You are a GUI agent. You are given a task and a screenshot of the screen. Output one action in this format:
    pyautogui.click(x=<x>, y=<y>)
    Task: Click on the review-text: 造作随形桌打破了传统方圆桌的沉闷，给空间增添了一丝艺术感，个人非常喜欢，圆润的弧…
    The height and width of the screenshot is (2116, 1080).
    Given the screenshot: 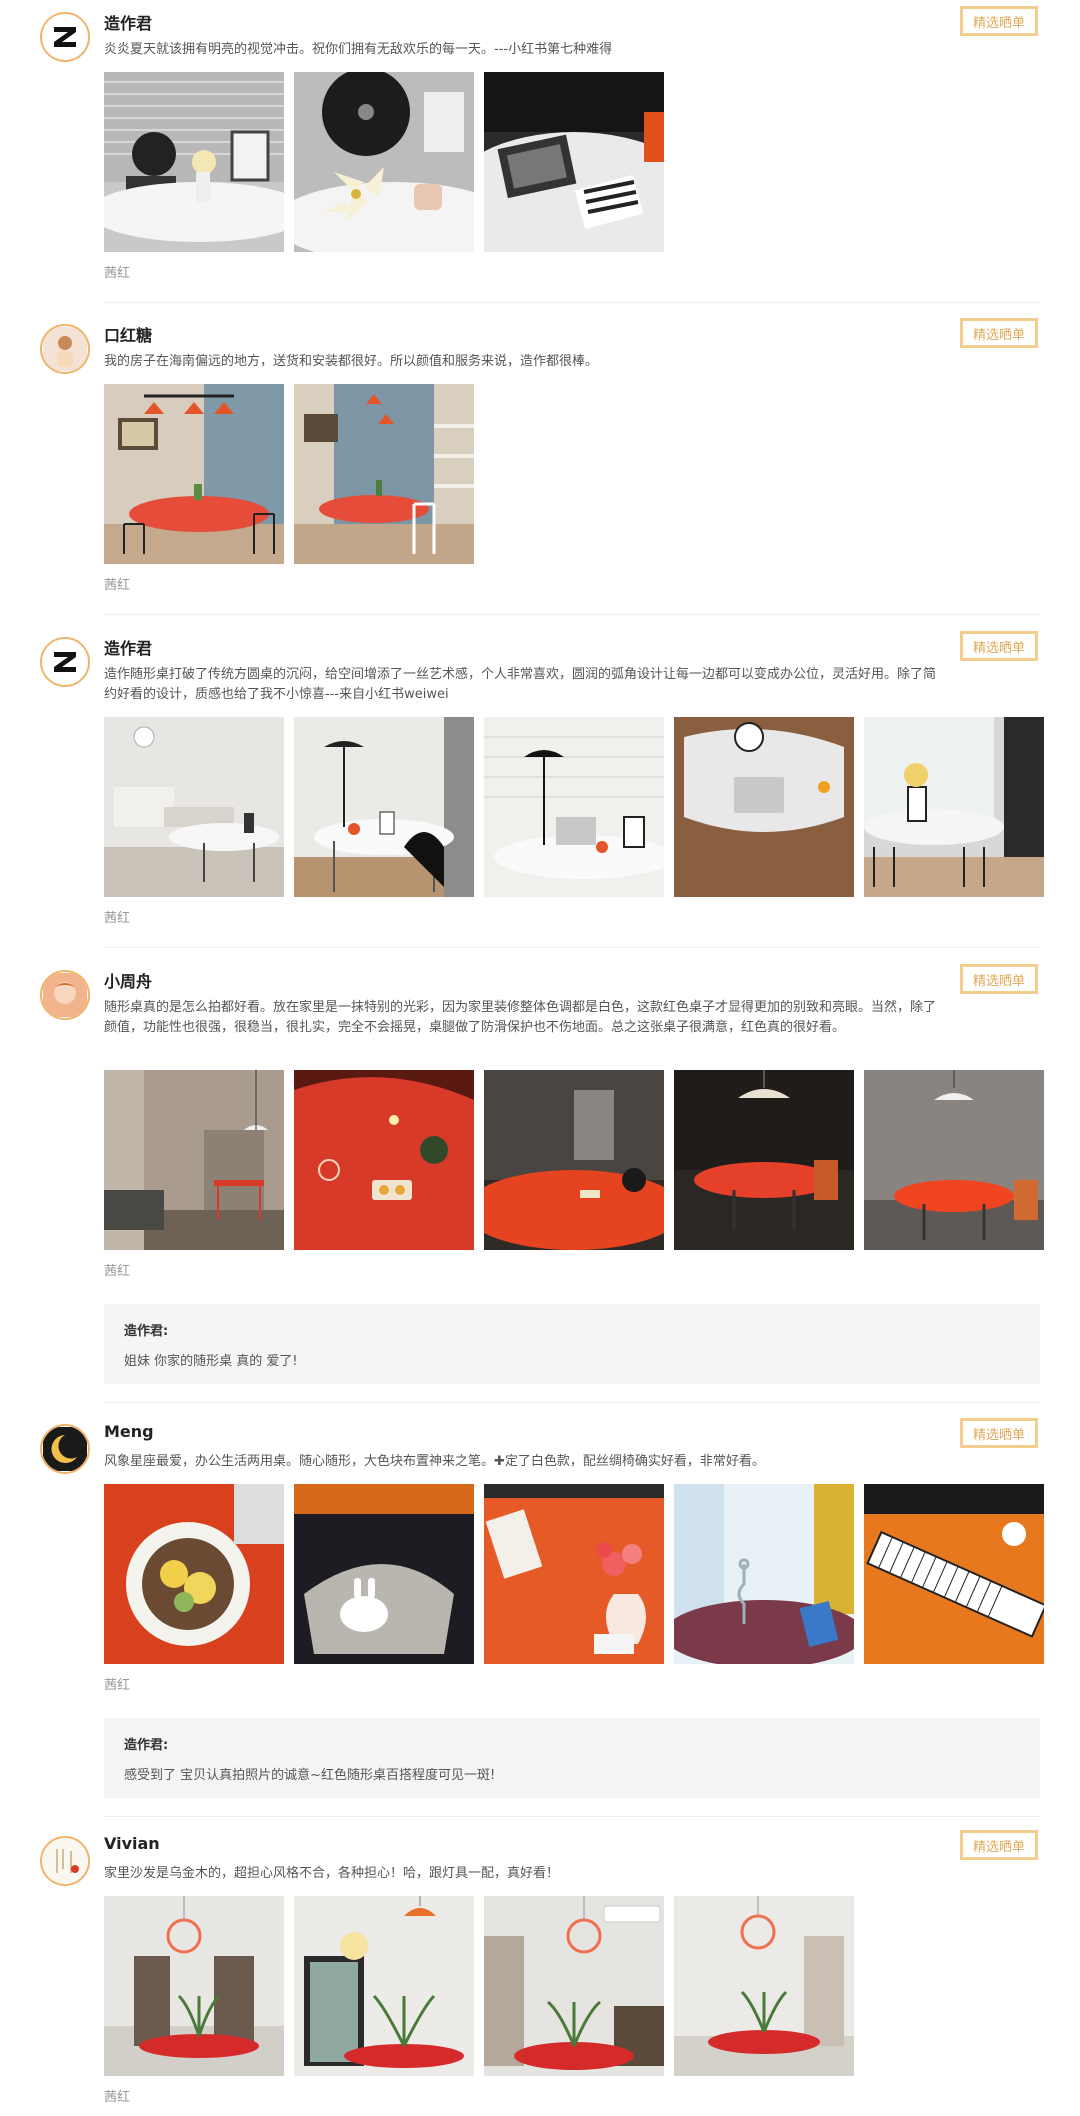 What is the action you would take?
    pyautogui.click(x=520, y=684)
    